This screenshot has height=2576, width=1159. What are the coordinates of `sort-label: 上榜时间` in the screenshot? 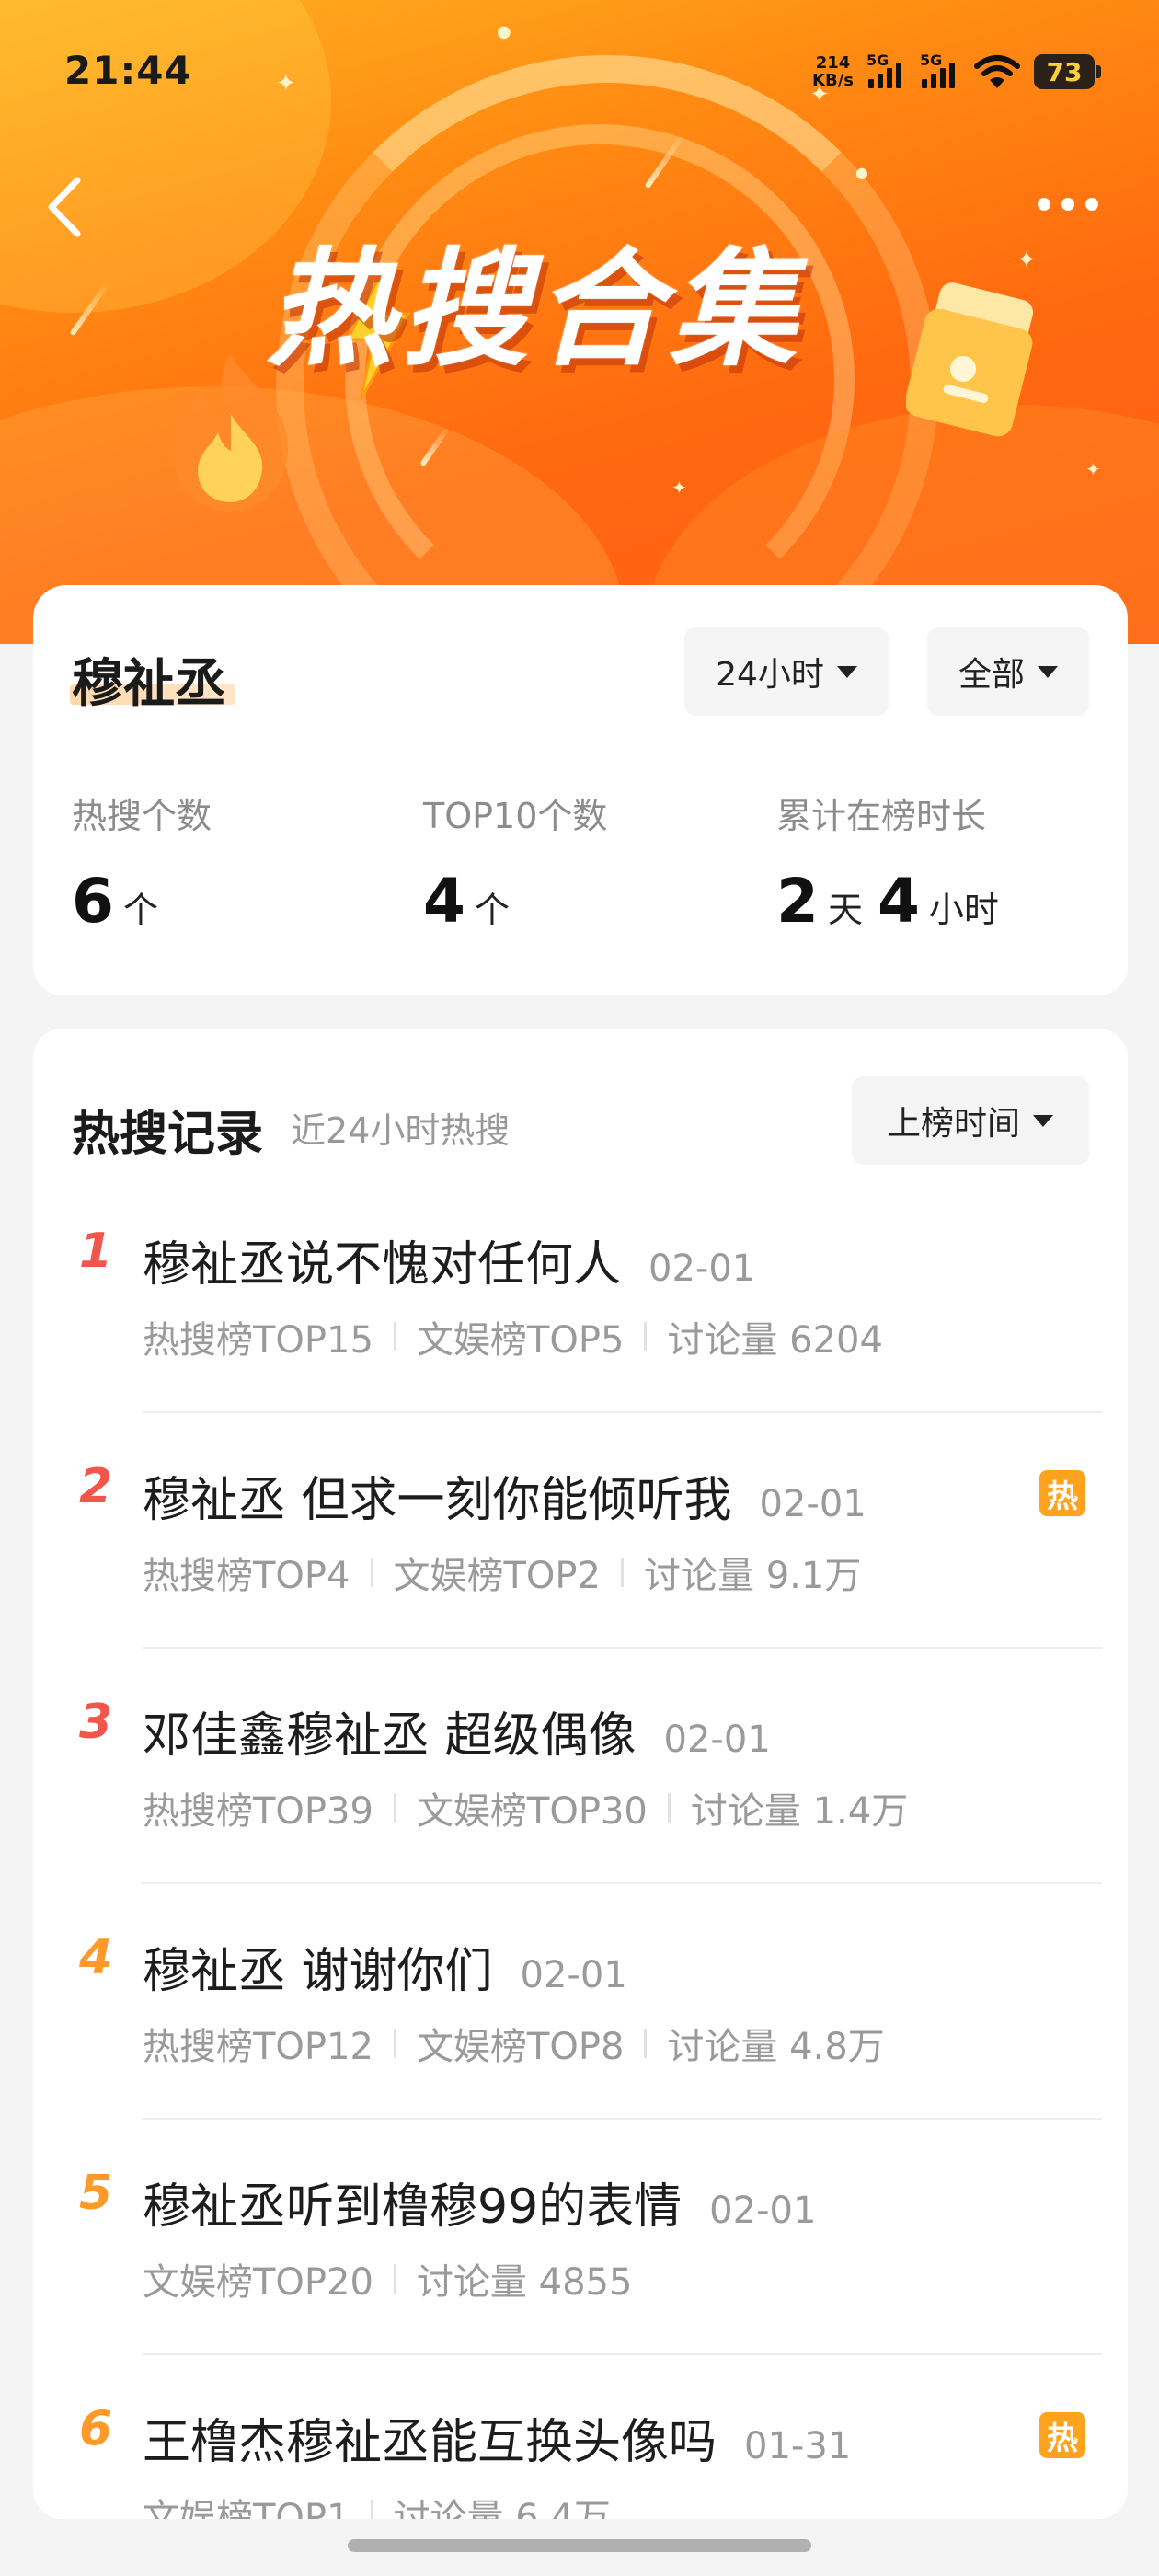 It's located at (953, 1124).